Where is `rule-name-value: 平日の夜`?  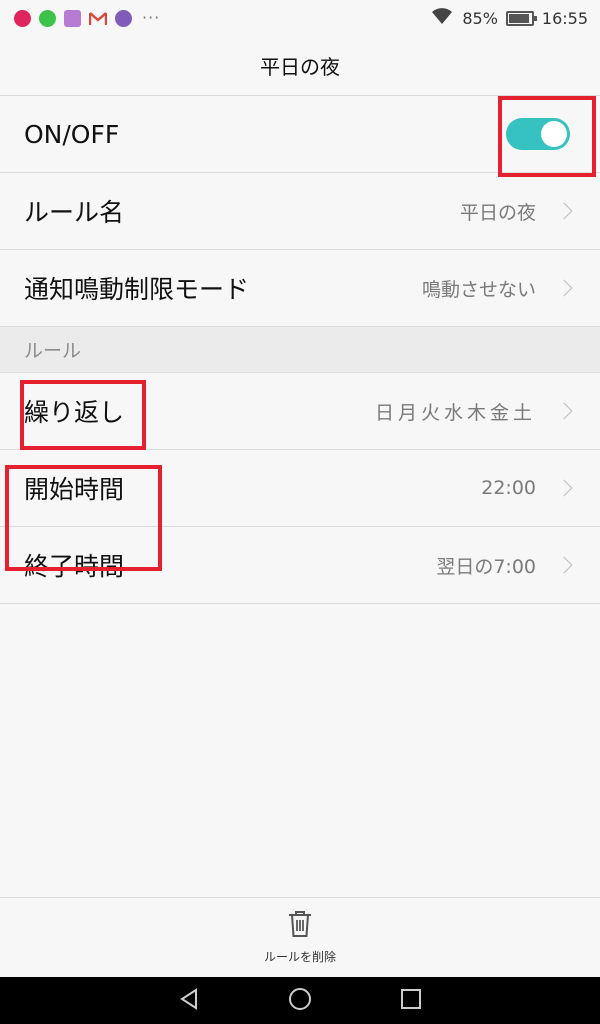
rule-name-value: 平日の夜 is located at coordinates (497, 212).